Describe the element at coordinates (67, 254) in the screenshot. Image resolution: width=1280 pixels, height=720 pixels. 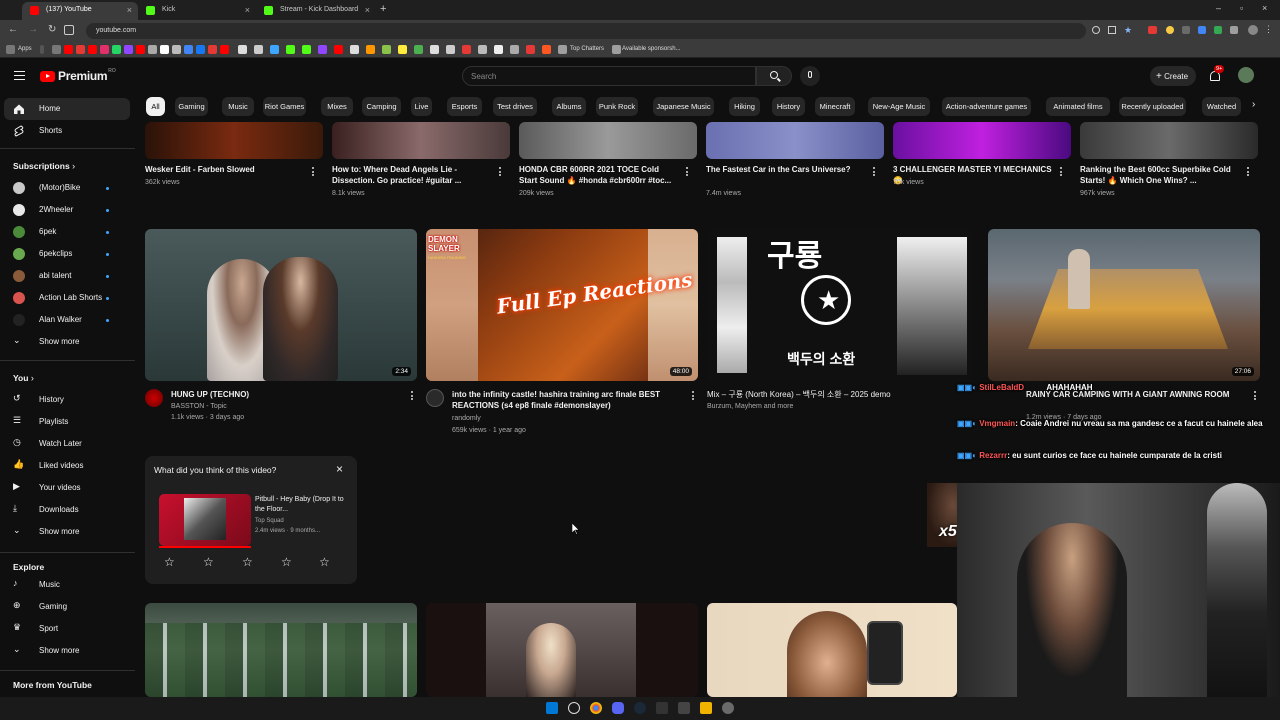
I see `subscription-item: 6pekclips` at that location.